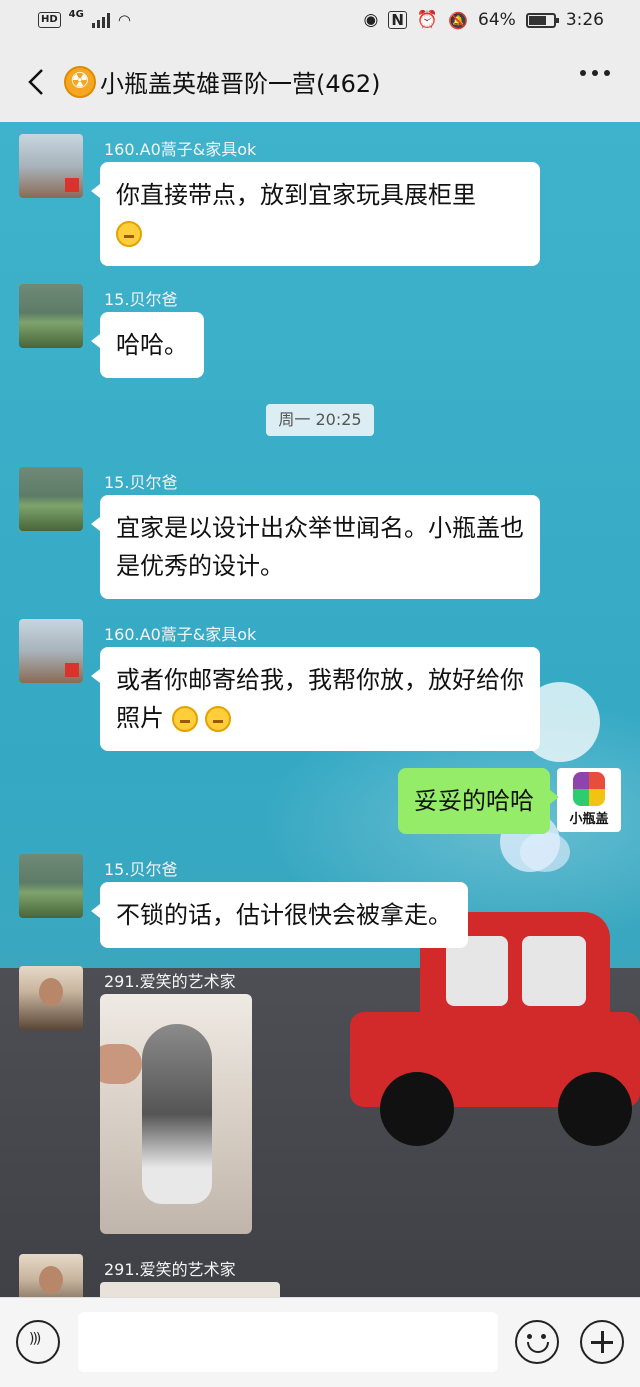  I want to click on my-avatar-label: 小瓶盖, so click(589, 819).